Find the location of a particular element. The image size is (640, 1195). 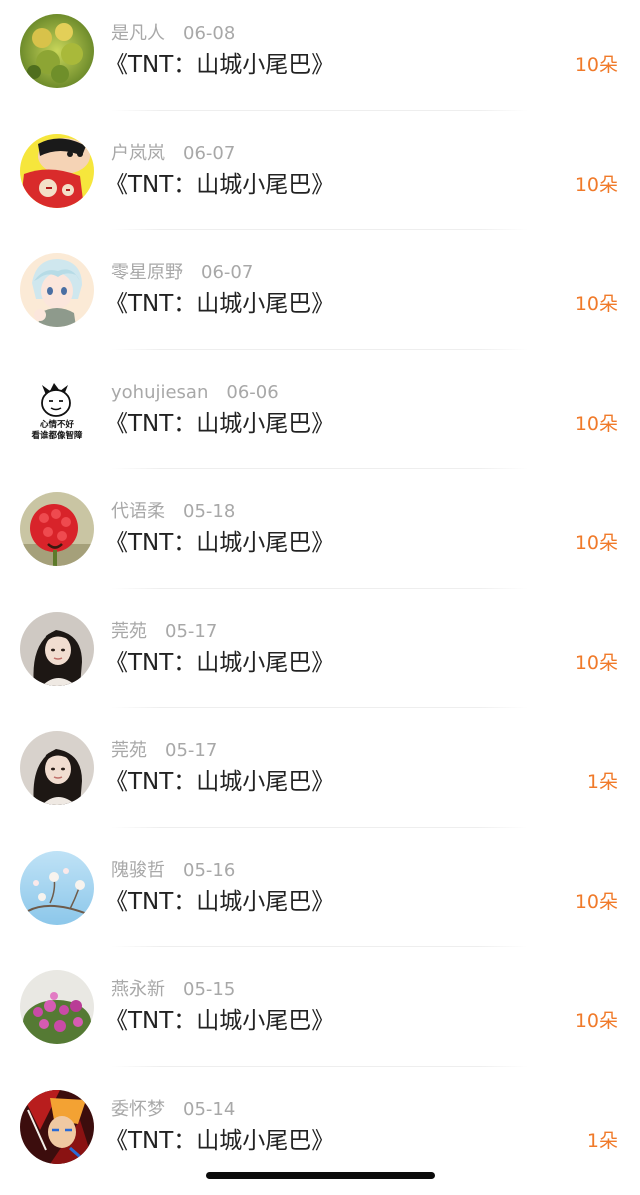

list-item: 零星原野 06-07 《TNT：山城小尾巴》 10朵 is located at coordinates (320, 299).